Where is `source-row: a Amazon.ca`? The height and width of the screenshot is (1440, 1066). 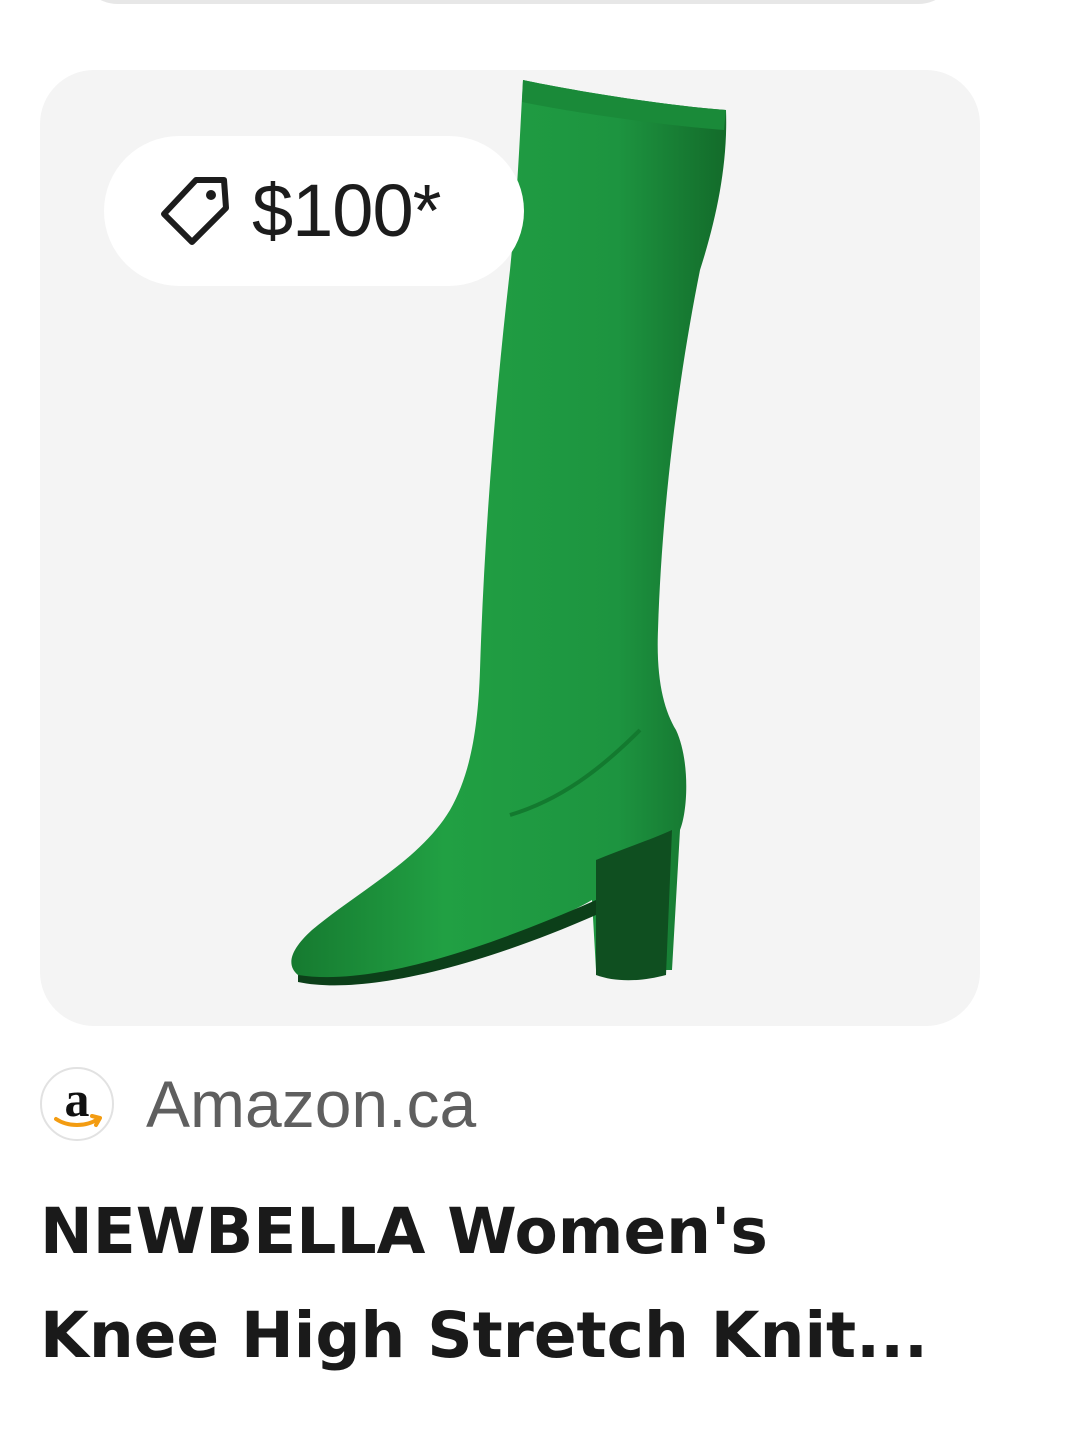 source-row: a Amazon.ca is located at coordinates (258, 1104).